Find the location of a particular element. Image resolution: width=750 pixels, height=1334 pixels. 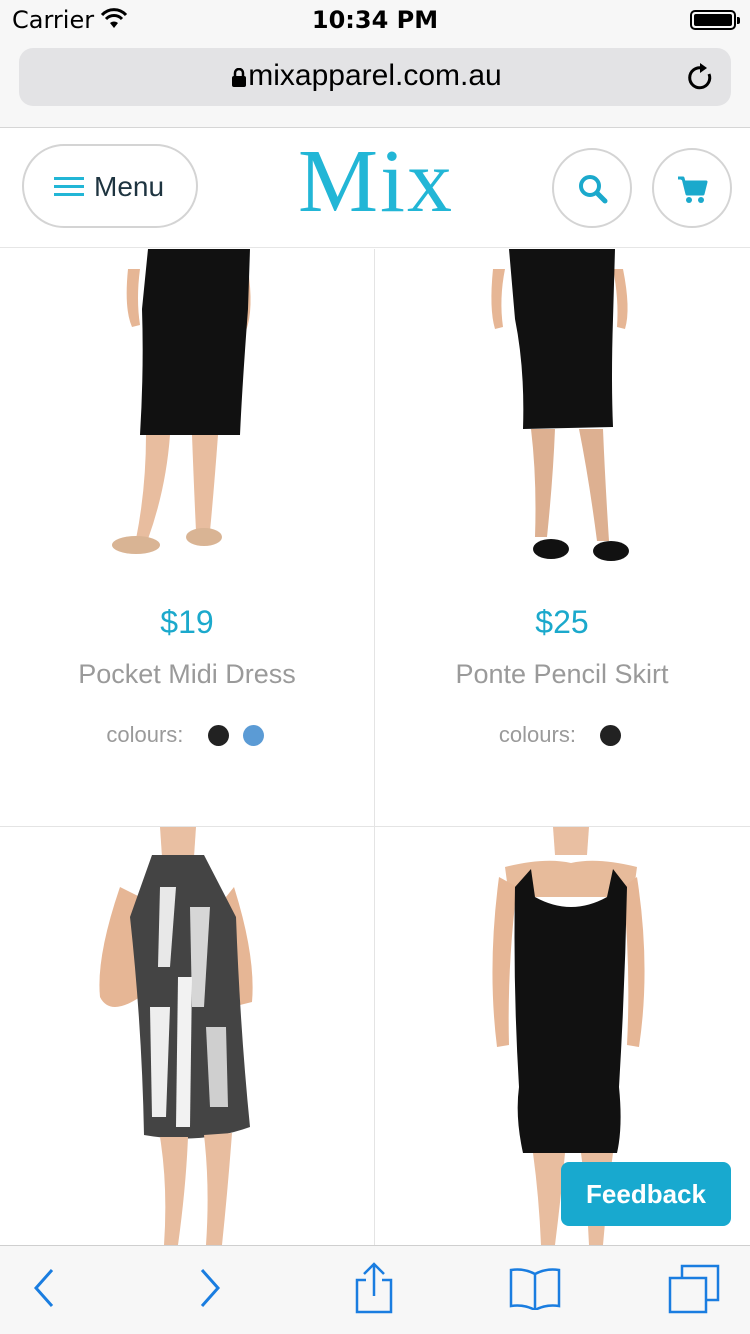

search-icon is located at coordinates (593, 189).